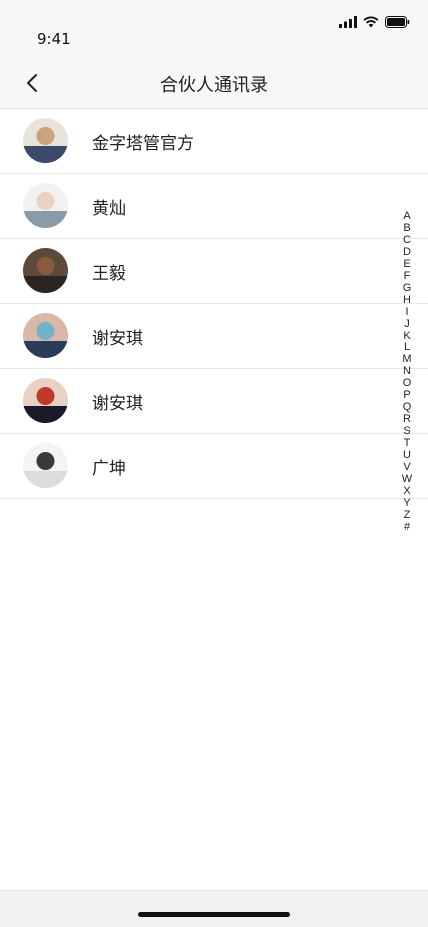  Describe the element at coordinates (214, 29) in the screenshot. I see `status-bar: 9:41` at that location.